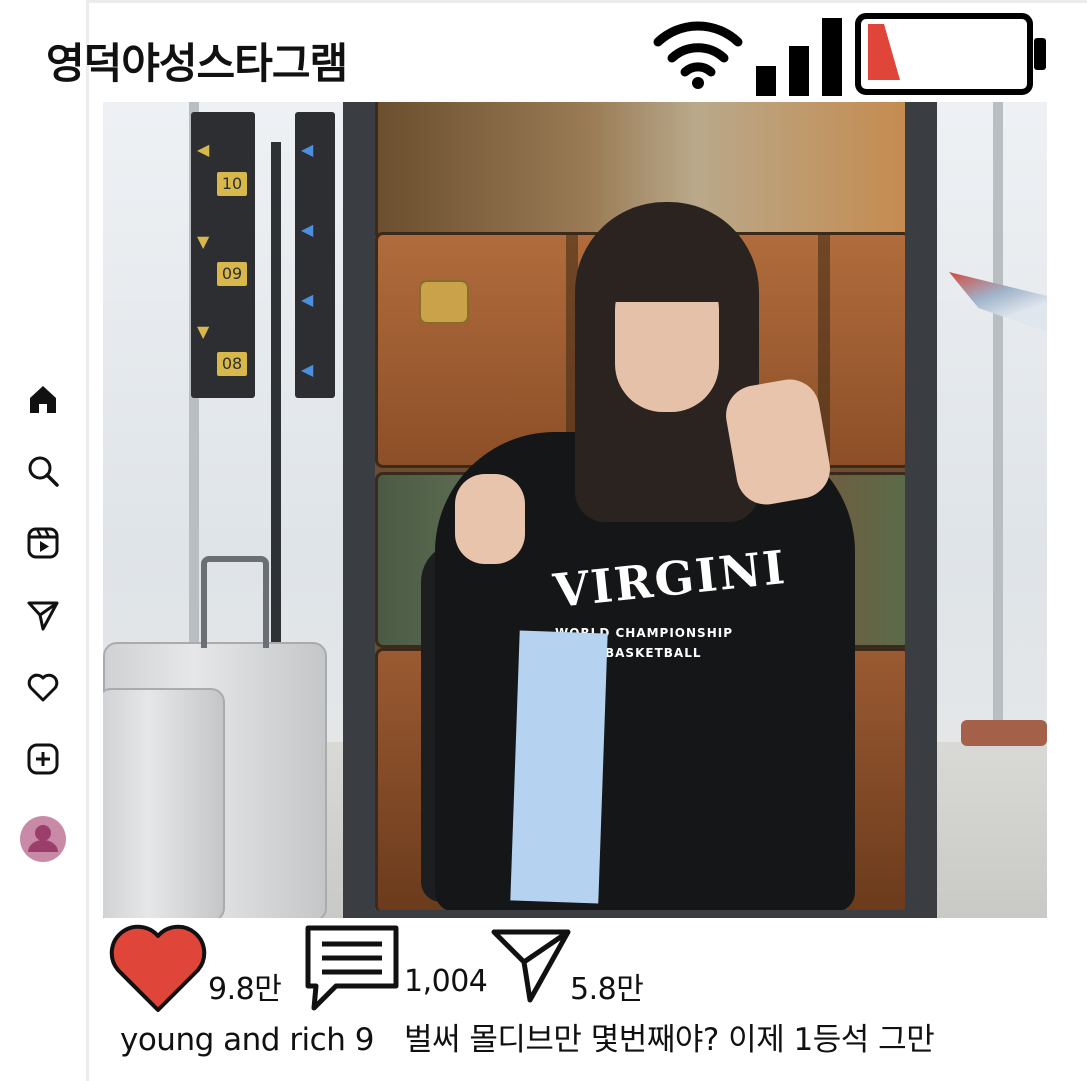 Image resolution: width=1087 pixels, height=1081 pixels. I want to click on share-icon, so click(532, 966).